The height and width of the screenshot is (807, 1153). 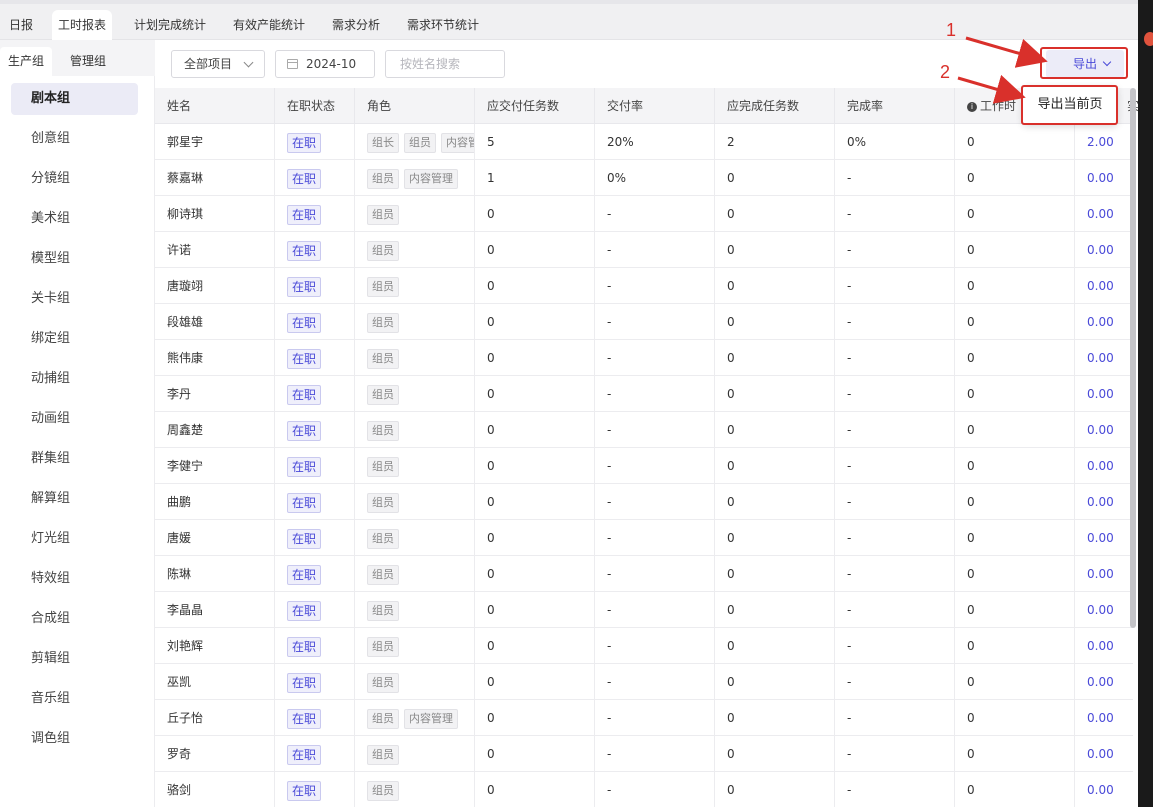 What do you see at coordinates (74, 179) in the screenshot?
I see `group-item: 分镜组` at bounding box center [74, 179].